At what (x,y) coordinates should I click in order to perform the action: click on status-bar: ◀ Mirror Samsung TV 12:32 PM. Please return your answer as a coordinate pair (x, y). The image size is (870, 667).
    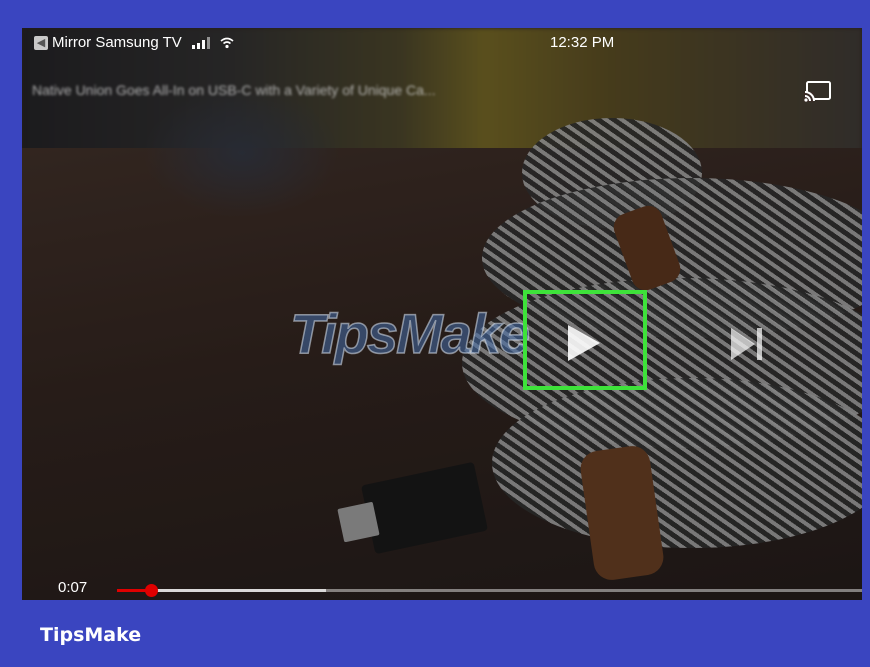
    Looking at the image, I should click on (442, 43).